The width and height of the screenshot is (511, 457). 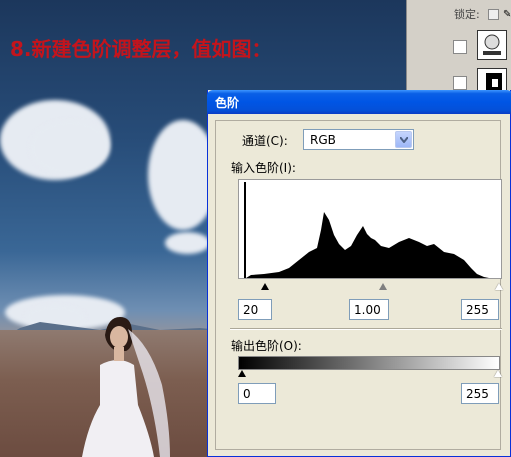 I want to click on output-gradient-bar, so click(x=369, y=363).